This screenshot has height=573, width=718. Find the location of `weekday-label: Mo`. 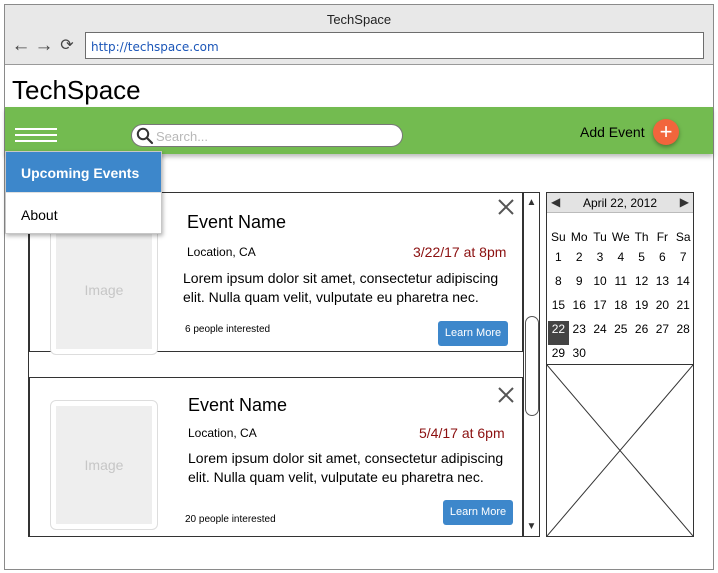

weekday-label: Mo is located at coordinates (579, 237).